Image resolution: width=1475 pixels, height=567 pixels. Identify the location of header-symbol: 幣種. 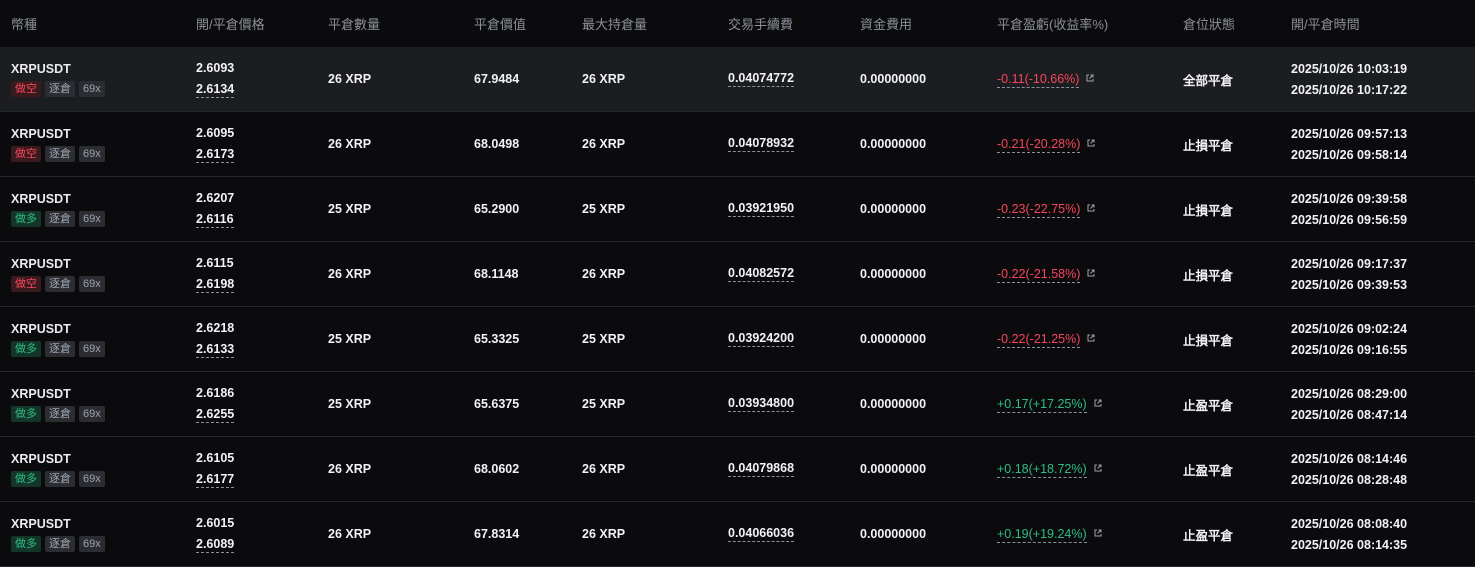
(92, 23).